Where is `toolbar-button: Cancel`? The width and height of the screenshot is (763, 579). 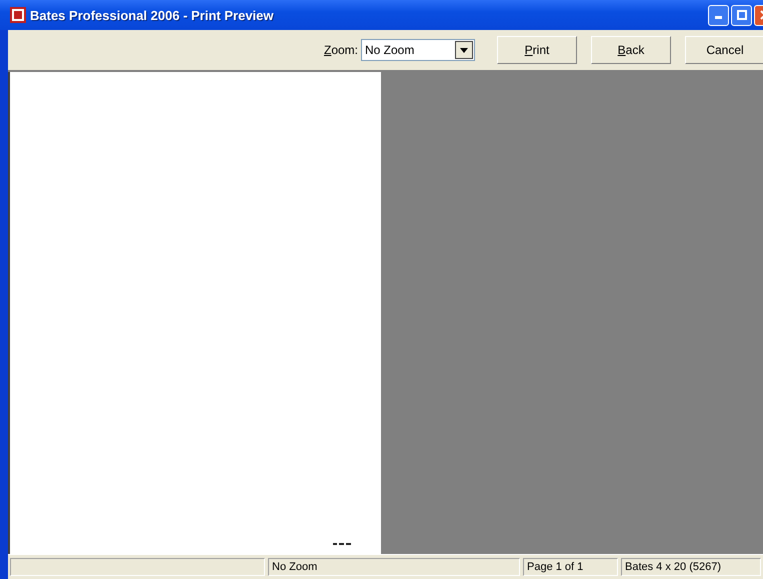
toolbar-button: Cancel is located at coordinates (724, 50).